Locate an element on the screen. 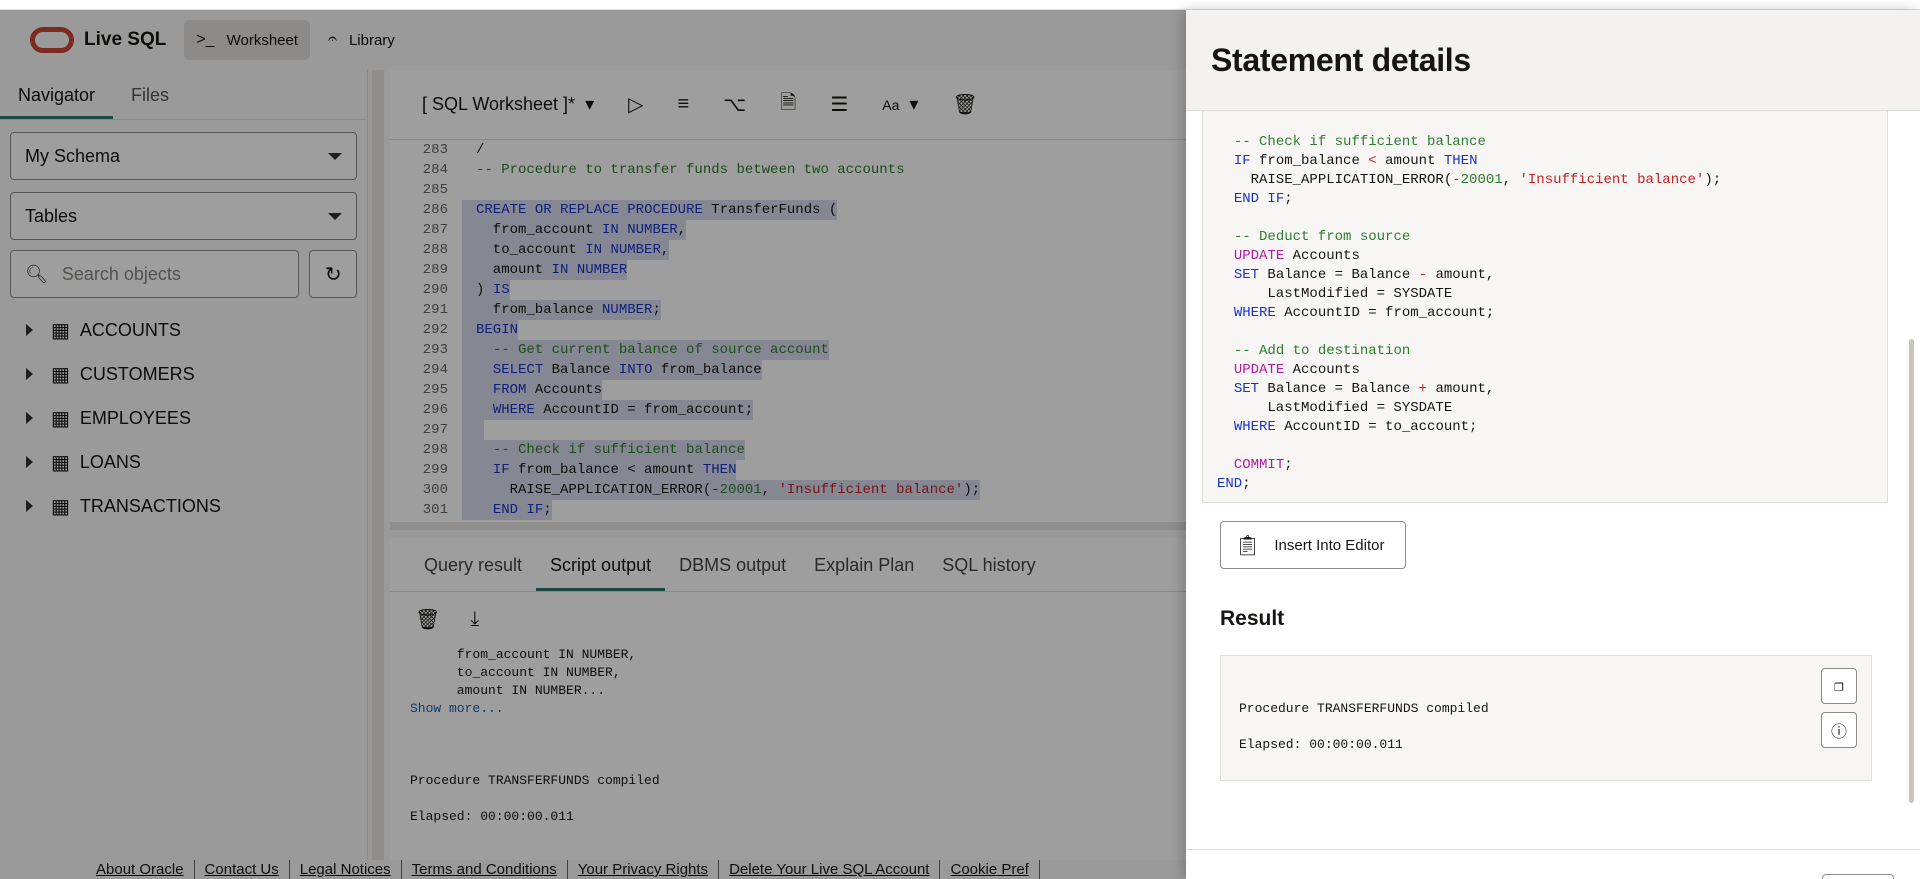  result-elapsed: Elapsed: 00:00:00.011 is located at coordinates (1321, 744).